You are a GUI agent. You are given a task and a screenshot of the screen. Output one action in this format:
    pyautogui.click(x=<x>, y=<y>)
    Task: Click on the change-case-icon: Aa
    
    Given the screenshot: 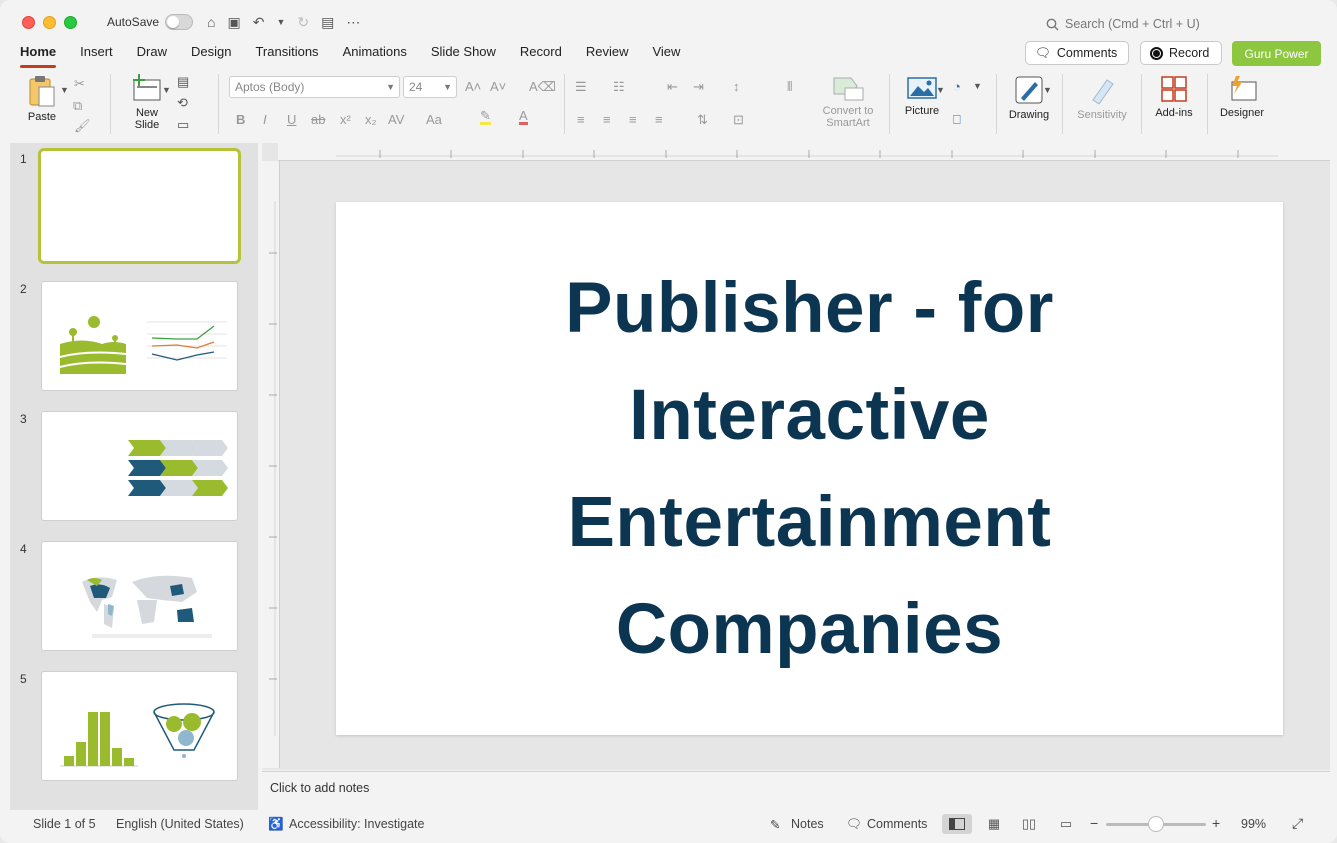 What is the action you would take?
    pyautogui.click(x=434, y=119)
    